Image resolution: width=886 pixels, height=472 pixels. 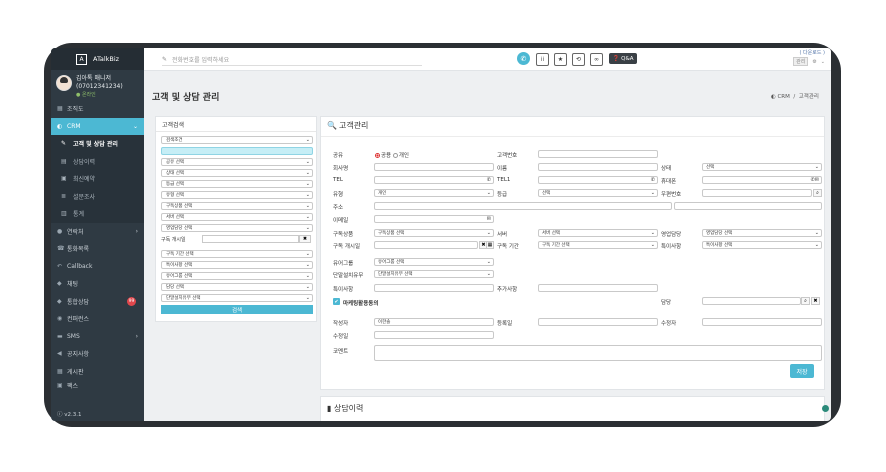 I want to click on sidebar-item-calls: ☎ 통화목록, so click(x=97, y=249).